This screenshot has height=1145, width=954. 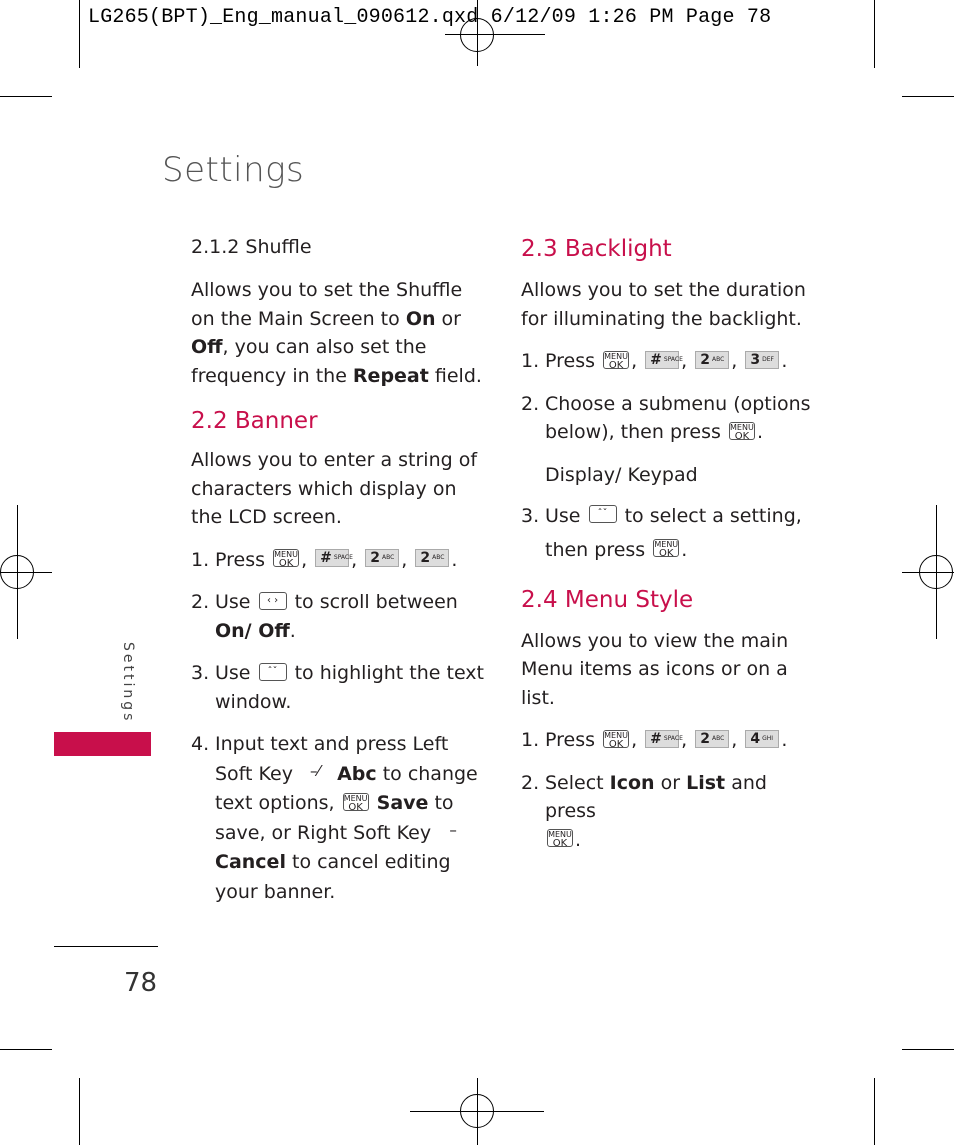 What do you see at coordinates (233, 602) in the screenshot?
I see `text: Use` at bounding box center [233, 602].